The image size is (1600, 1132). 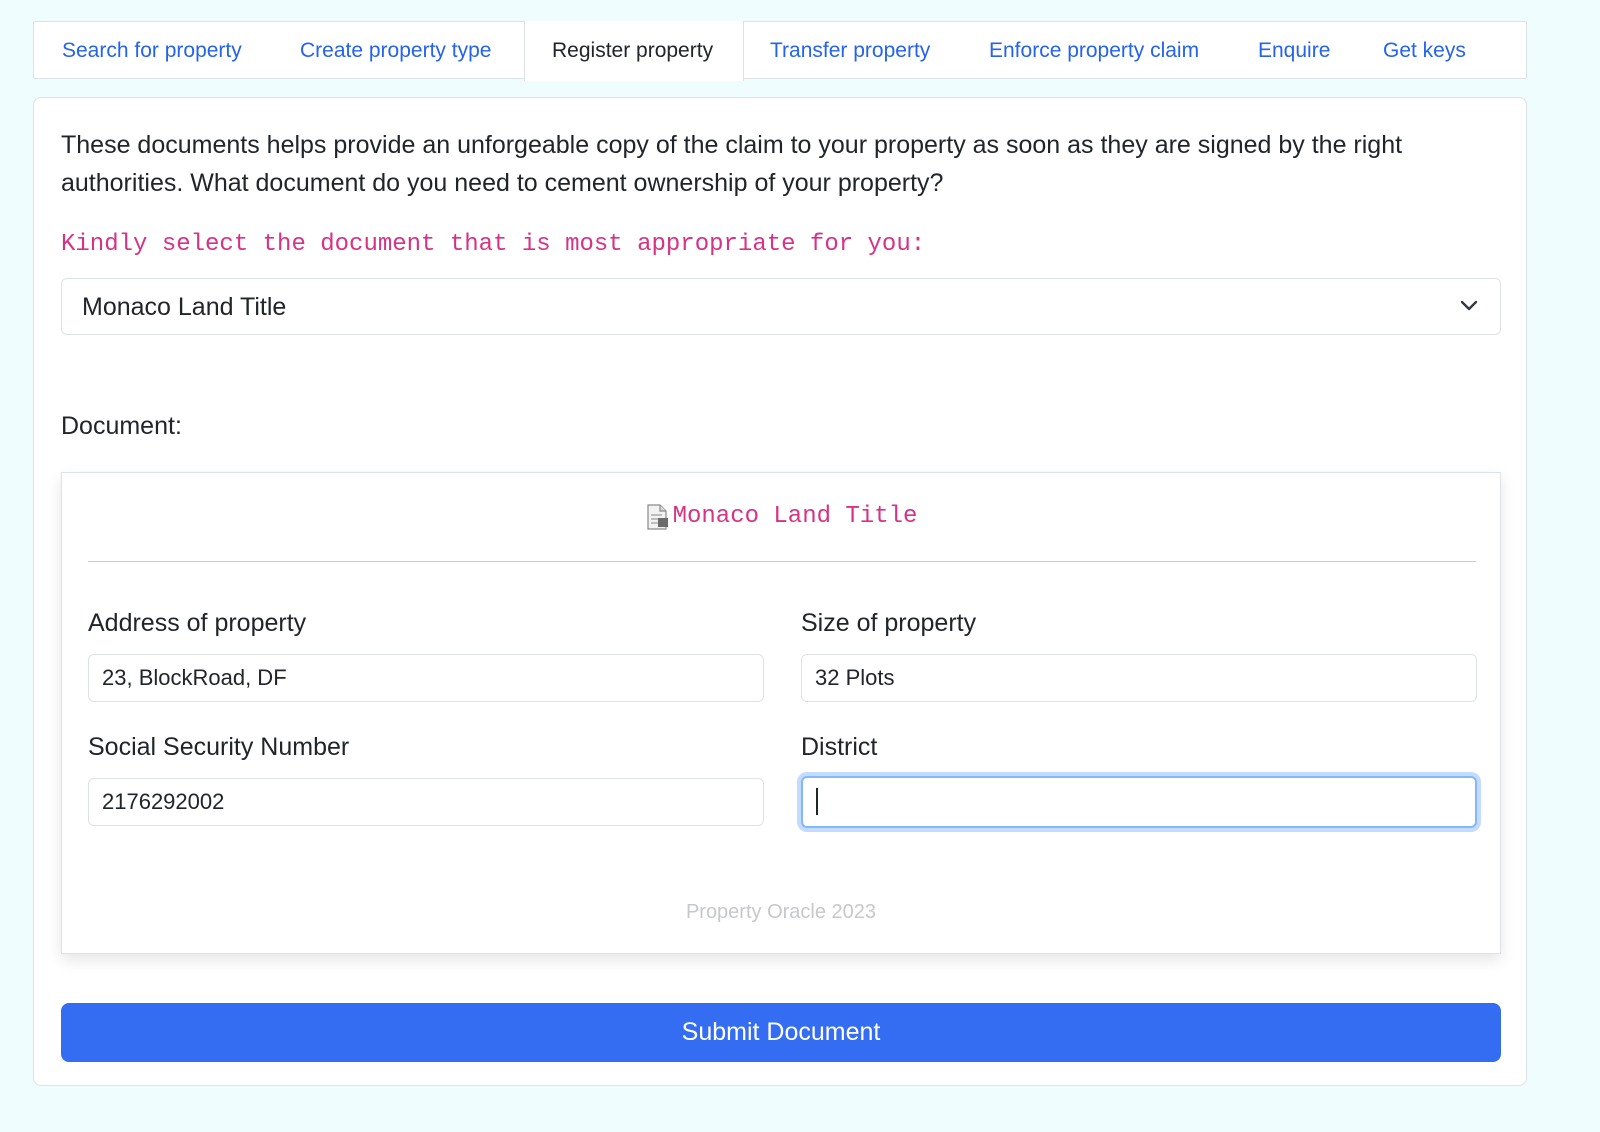 What do you see at coordinates (817, 801) in the screenshot?
I see `text-caret` at bounding box center [817, 801].